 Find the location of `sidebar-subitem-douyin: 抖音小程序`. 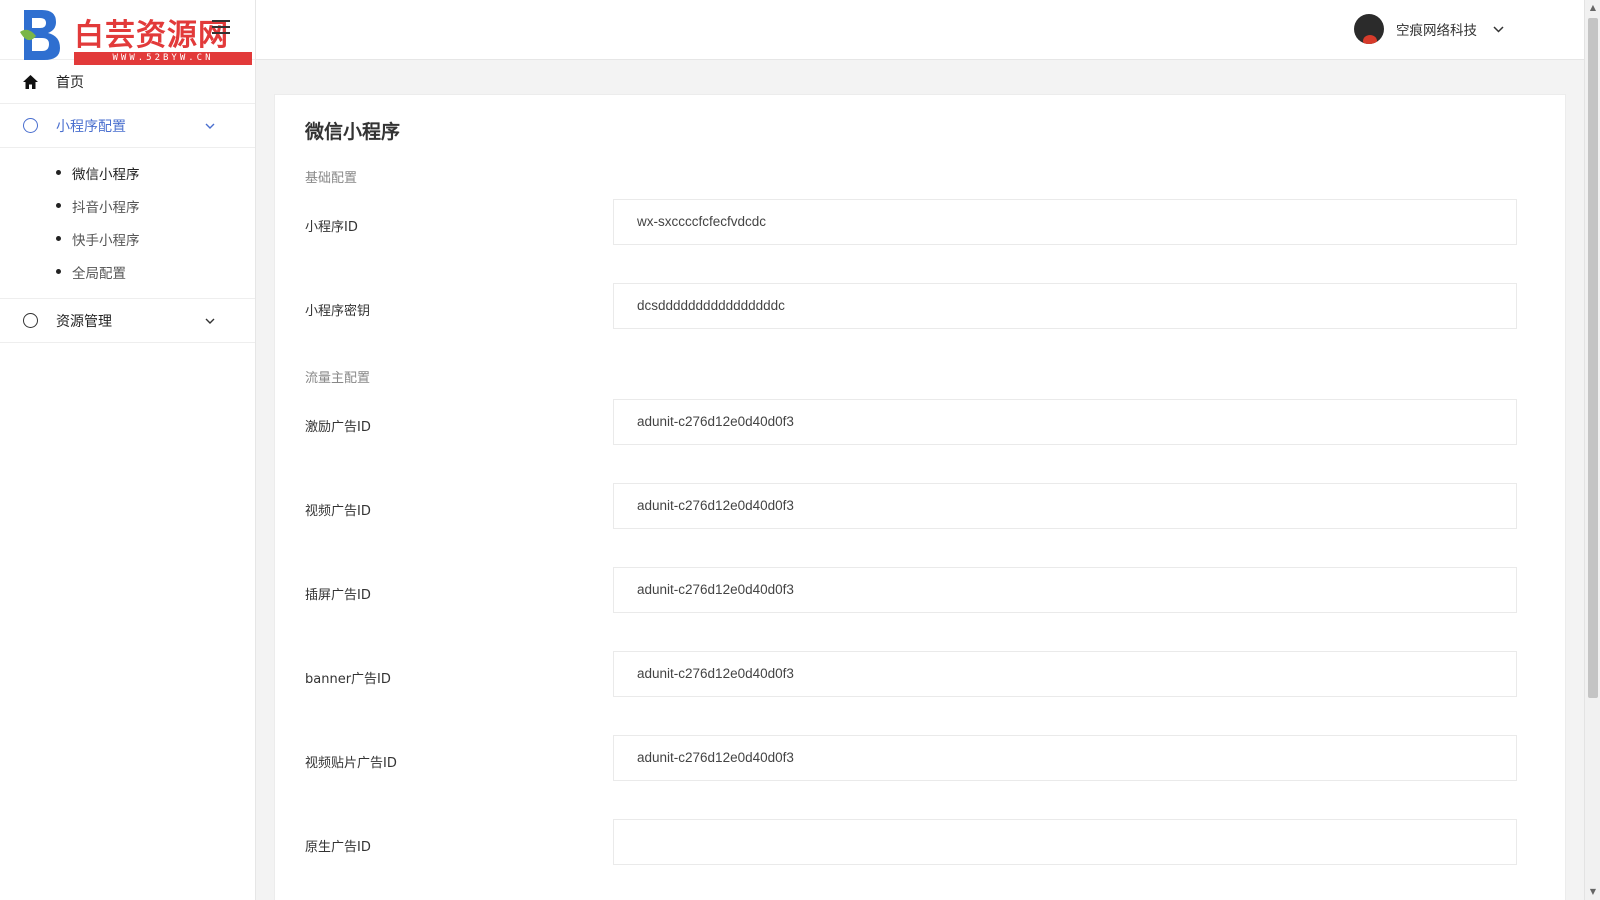

sidebar-subitem-douyin: 抖音小程序 is located at coordinates (127, 205).